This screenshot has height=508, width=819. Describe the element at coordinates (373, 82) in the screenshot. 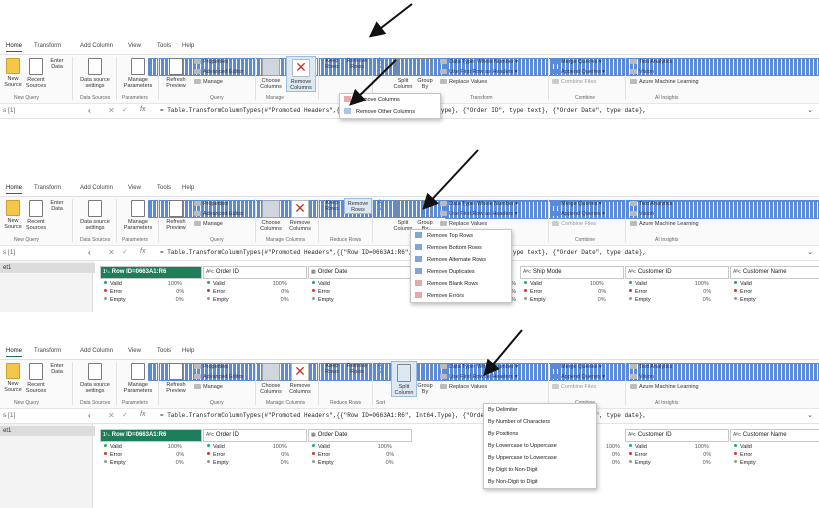

I see `arrow-to-remove-columns` at that location.